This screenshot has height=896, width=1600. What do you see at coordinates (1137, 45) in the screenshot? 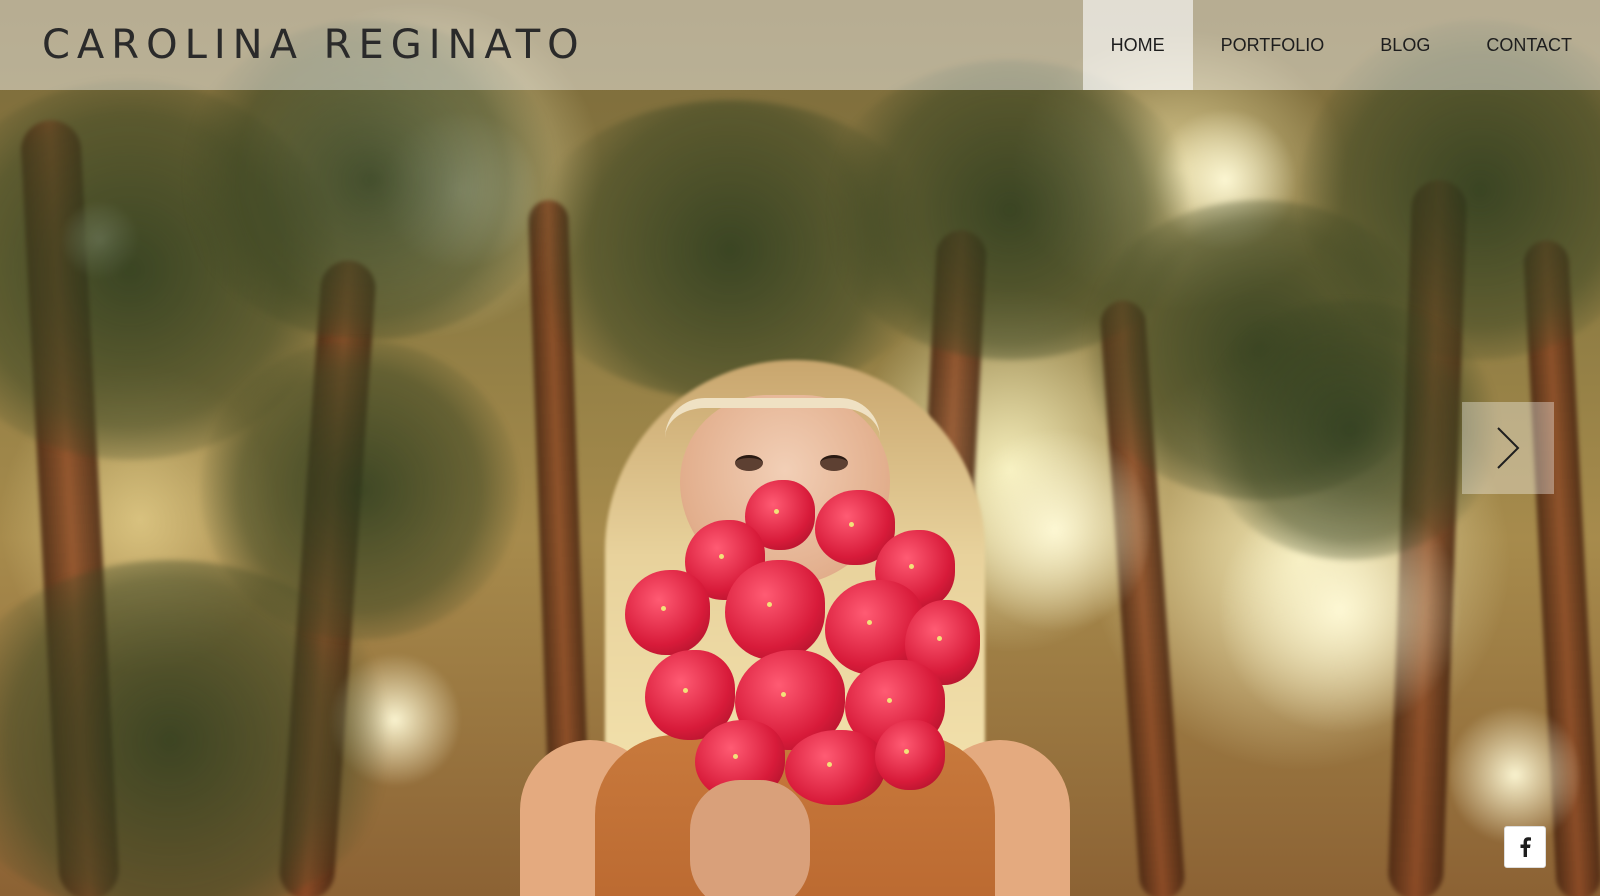
I see `nav-item-home: HOME` at bounding box center [1137, 45].